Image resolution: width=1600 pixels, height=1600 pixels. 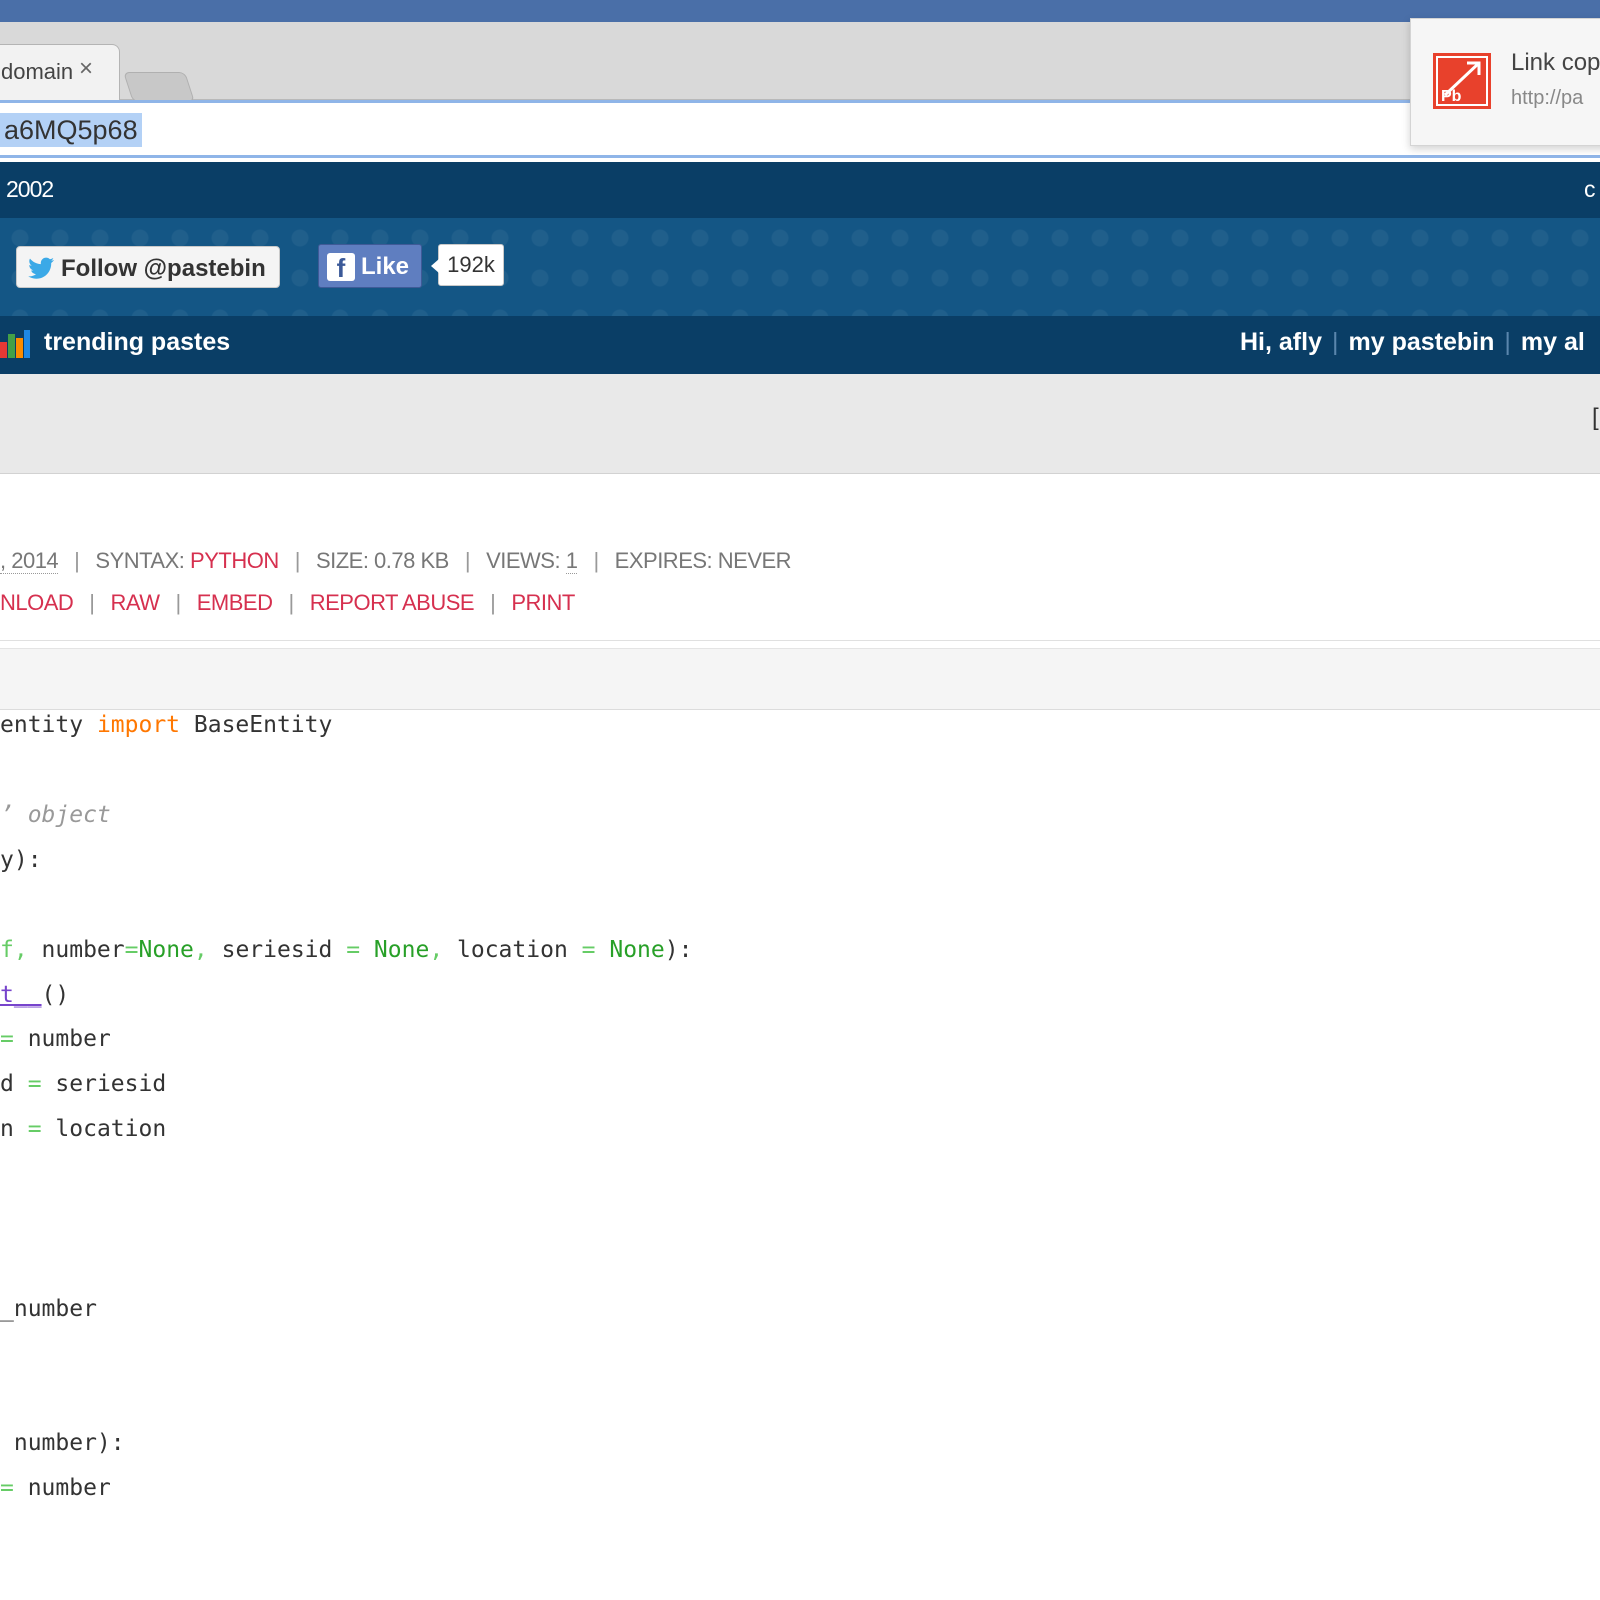 I want to click on window-top-strip, so click(x=800, y=11).